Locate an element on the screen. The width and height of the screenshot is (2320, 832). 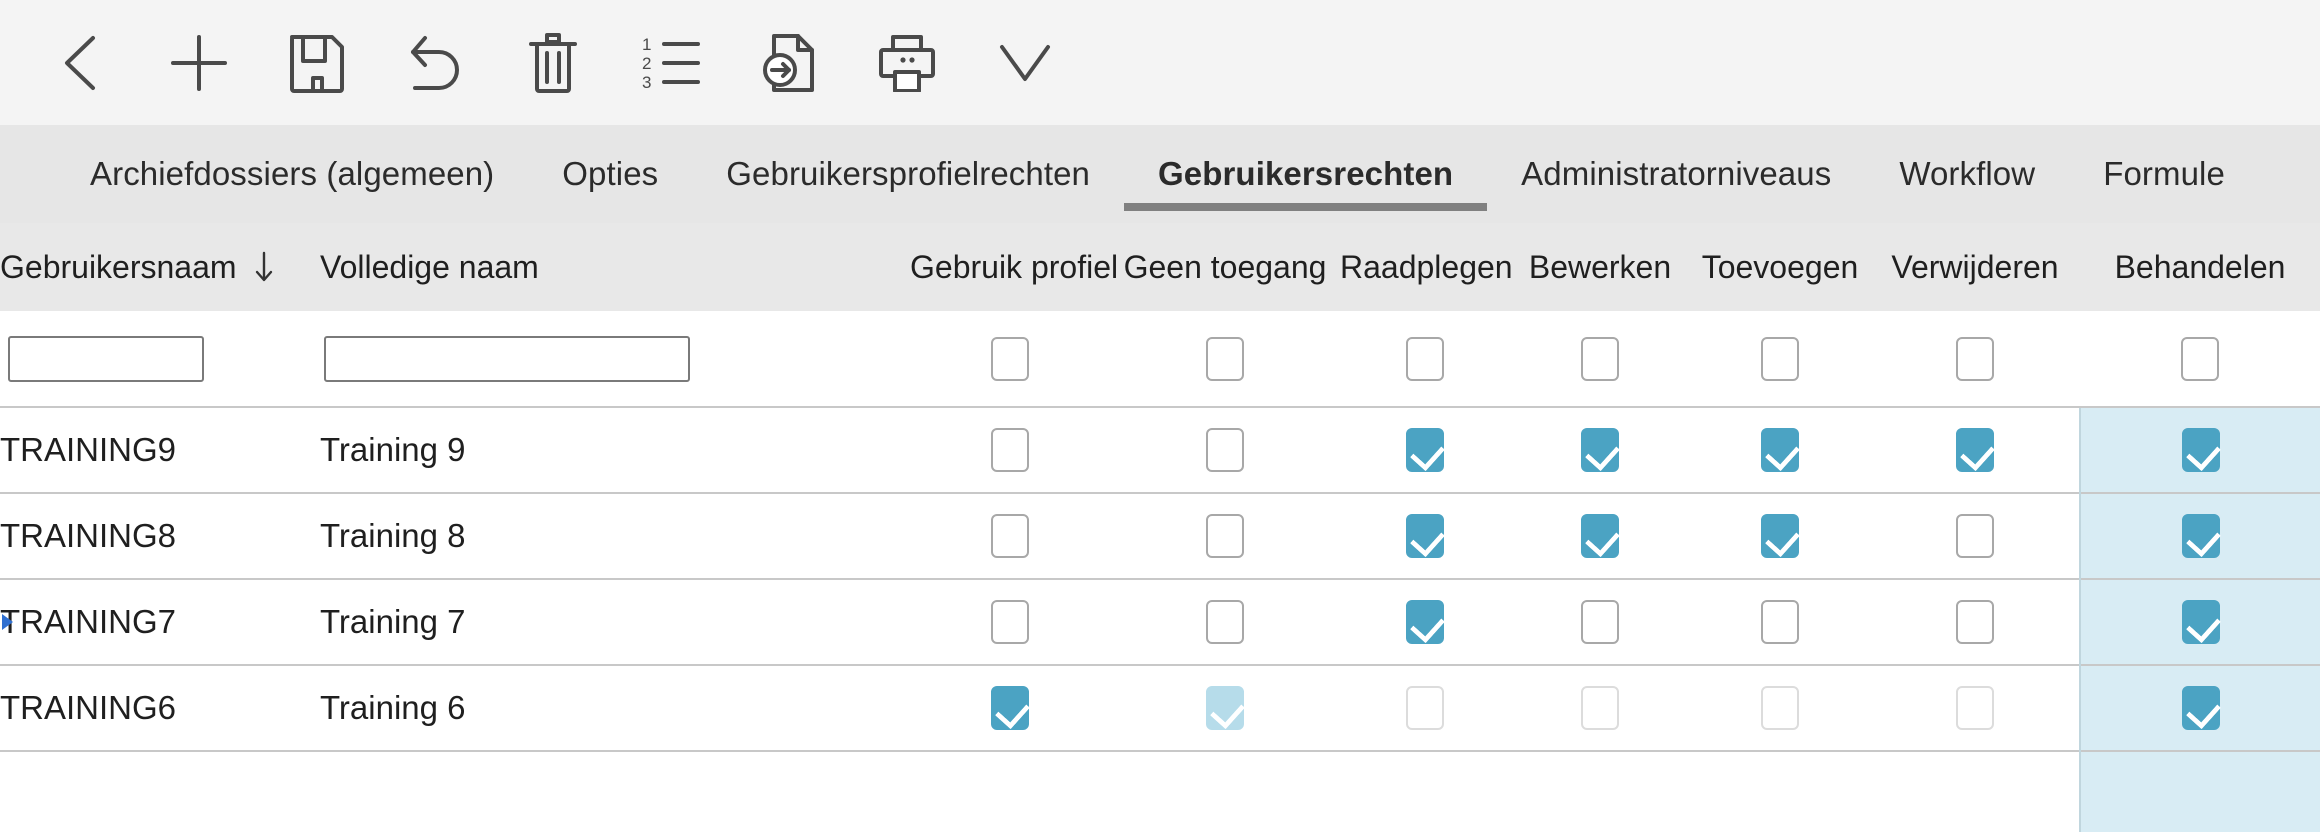
cell-volledige-naam: Training 8 is located at coordinates (615, 535).